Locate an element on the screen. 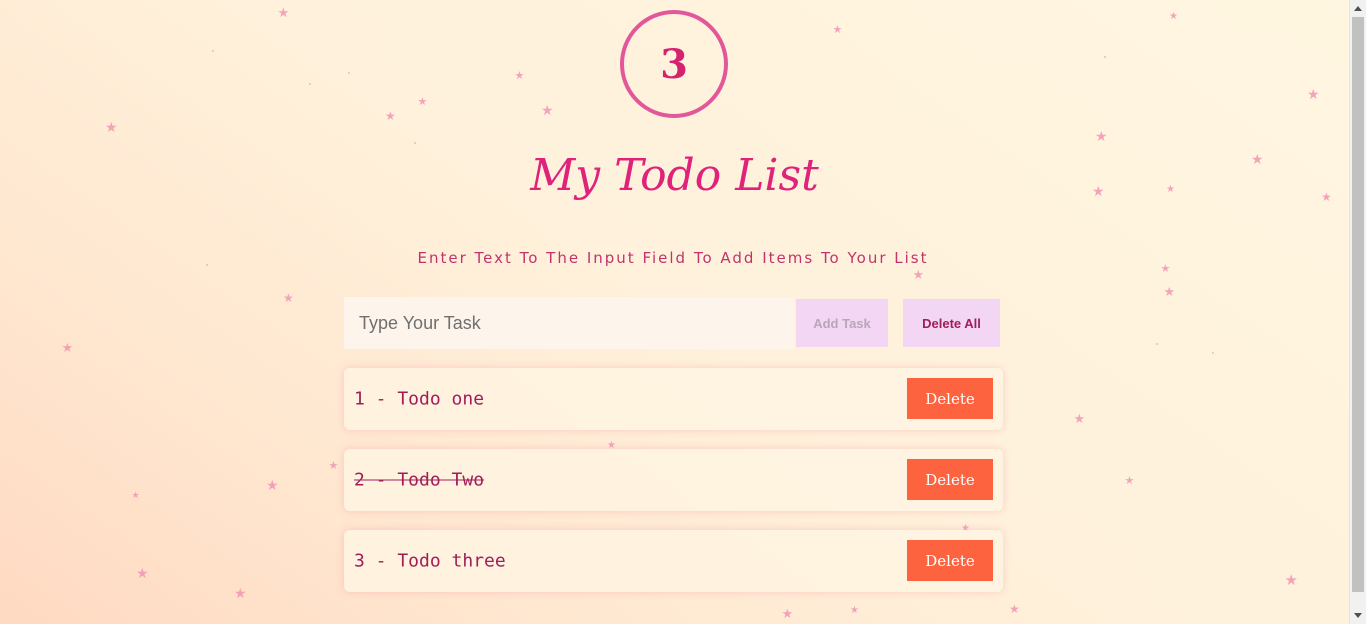 The width and height of the screenshot is (1366, 624). scroll-thumb is located at coordinates (1358, 304).